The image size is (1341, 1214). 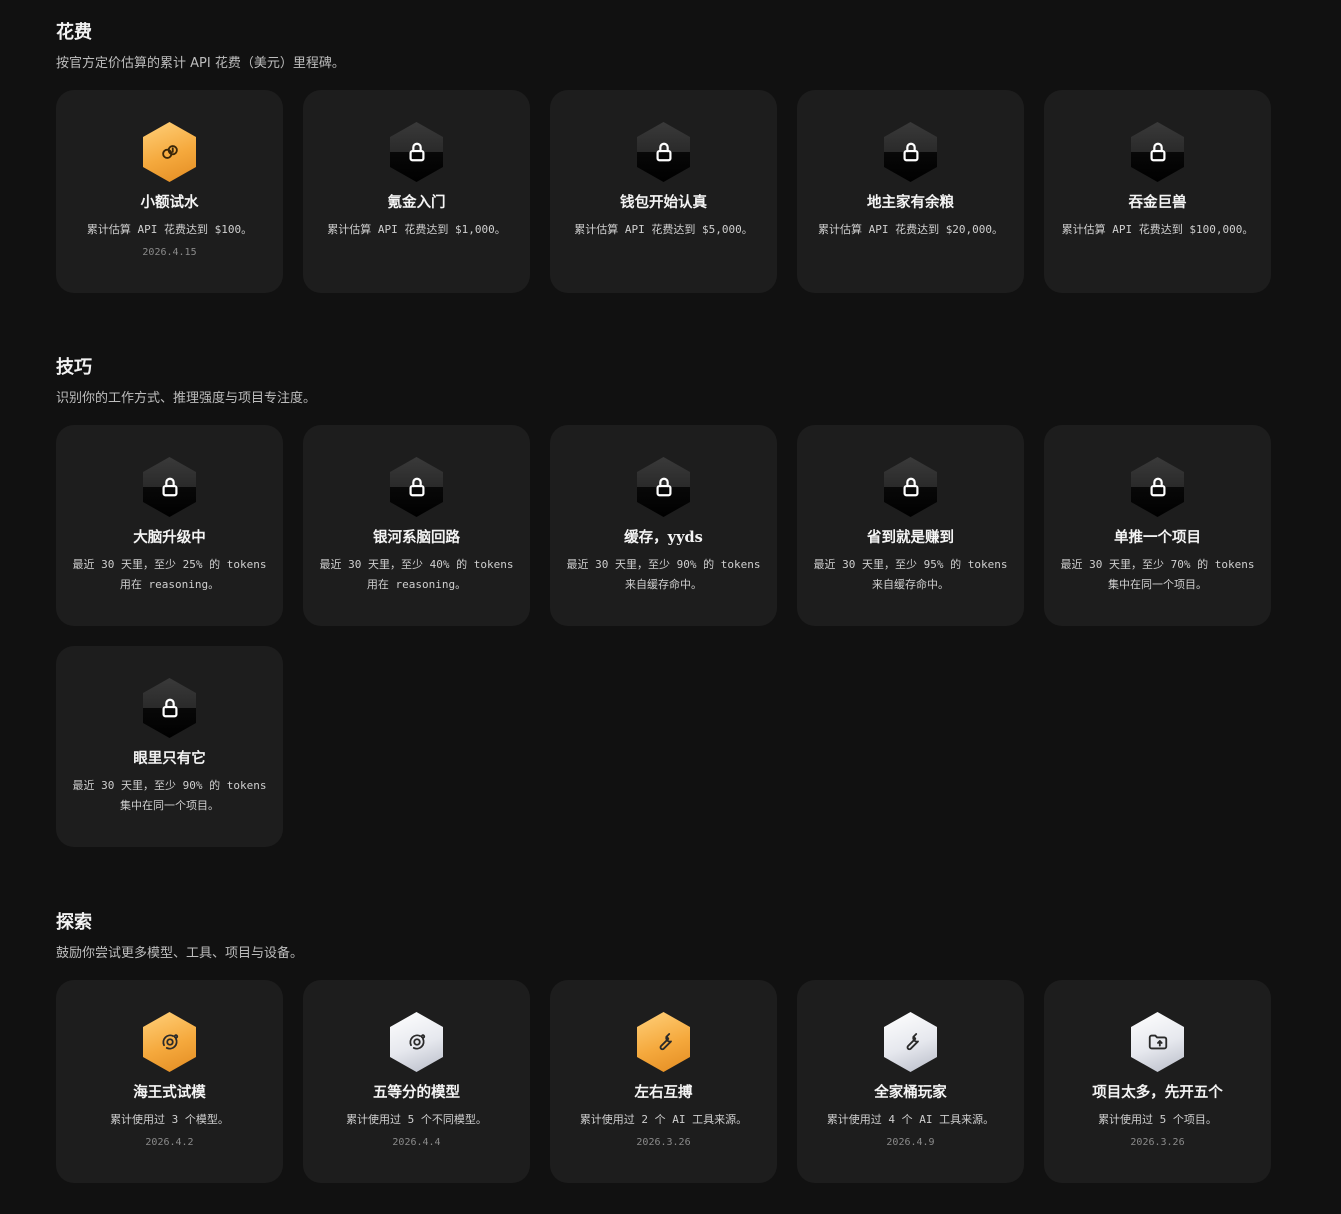 What do you see at coordinates (1157, 202) in the screenshot?
I see `badge-title: 吞金巨兽` at bounding box center [1157, 202].